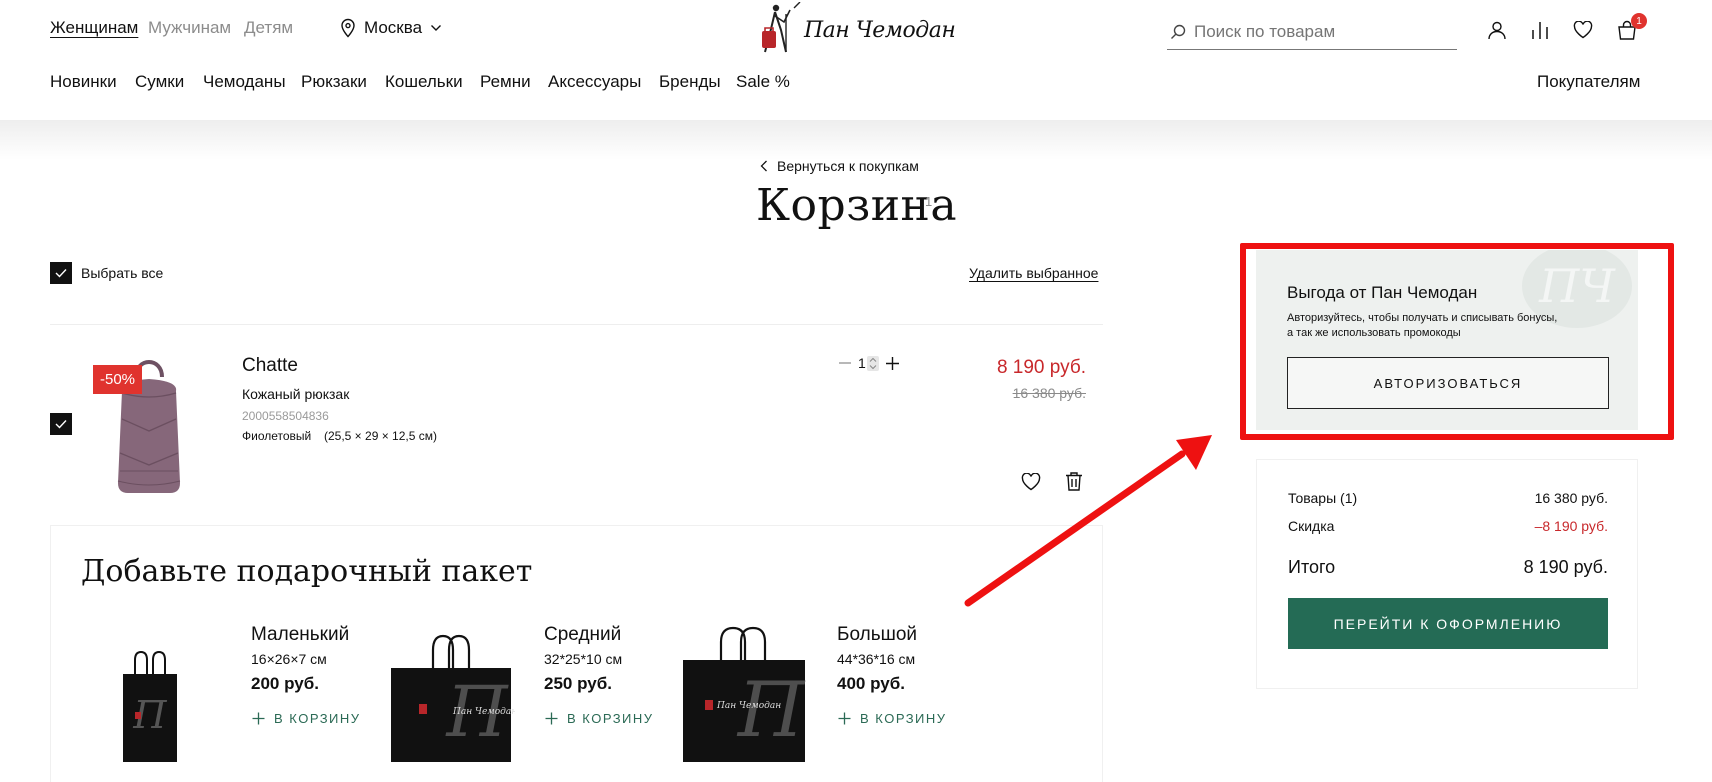  What do you see at coordinates (285, 416) in the screenshot?
I see `product-sku: 2000558504836` at bounding box center [285, 416].